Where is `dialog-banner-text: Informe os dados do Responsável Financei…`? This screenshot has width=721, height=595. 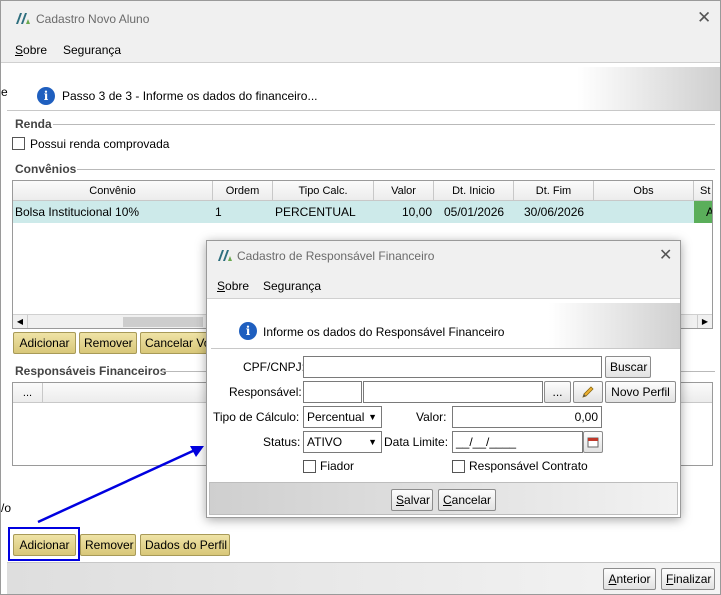
dialog-banner-text: Informe os dados do Responsável Financei… is located at coordinates (384, 332).